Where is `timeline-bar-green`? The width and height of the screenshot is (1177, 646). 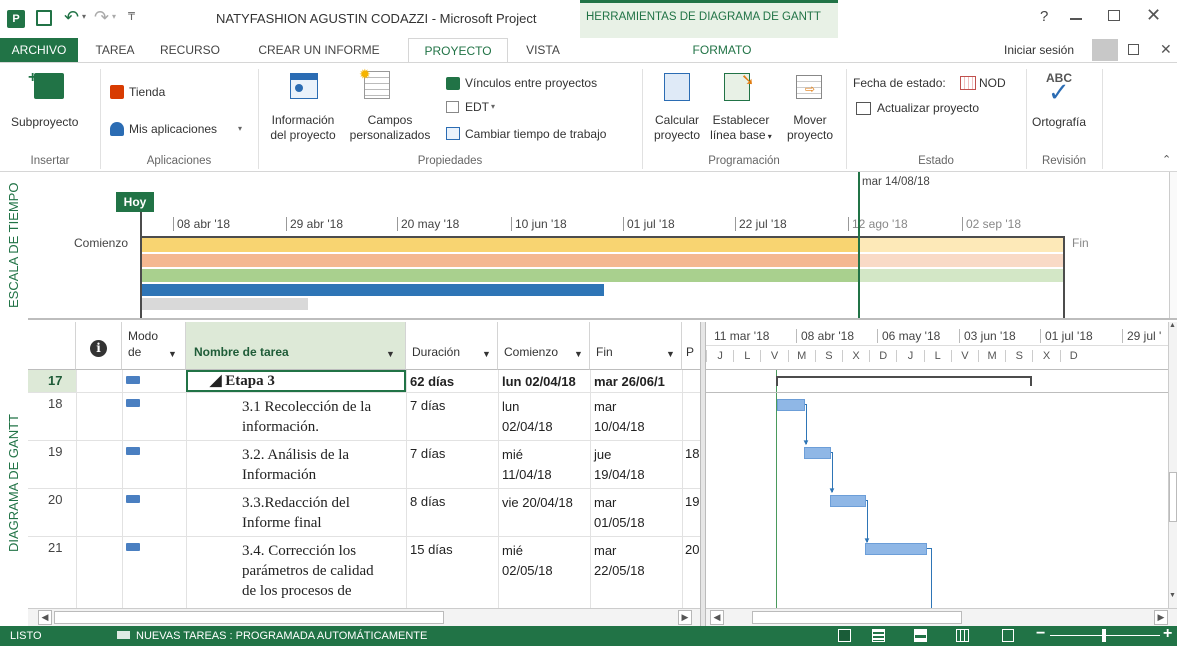 timeline-bar-green is located at coordinates (501, 275).